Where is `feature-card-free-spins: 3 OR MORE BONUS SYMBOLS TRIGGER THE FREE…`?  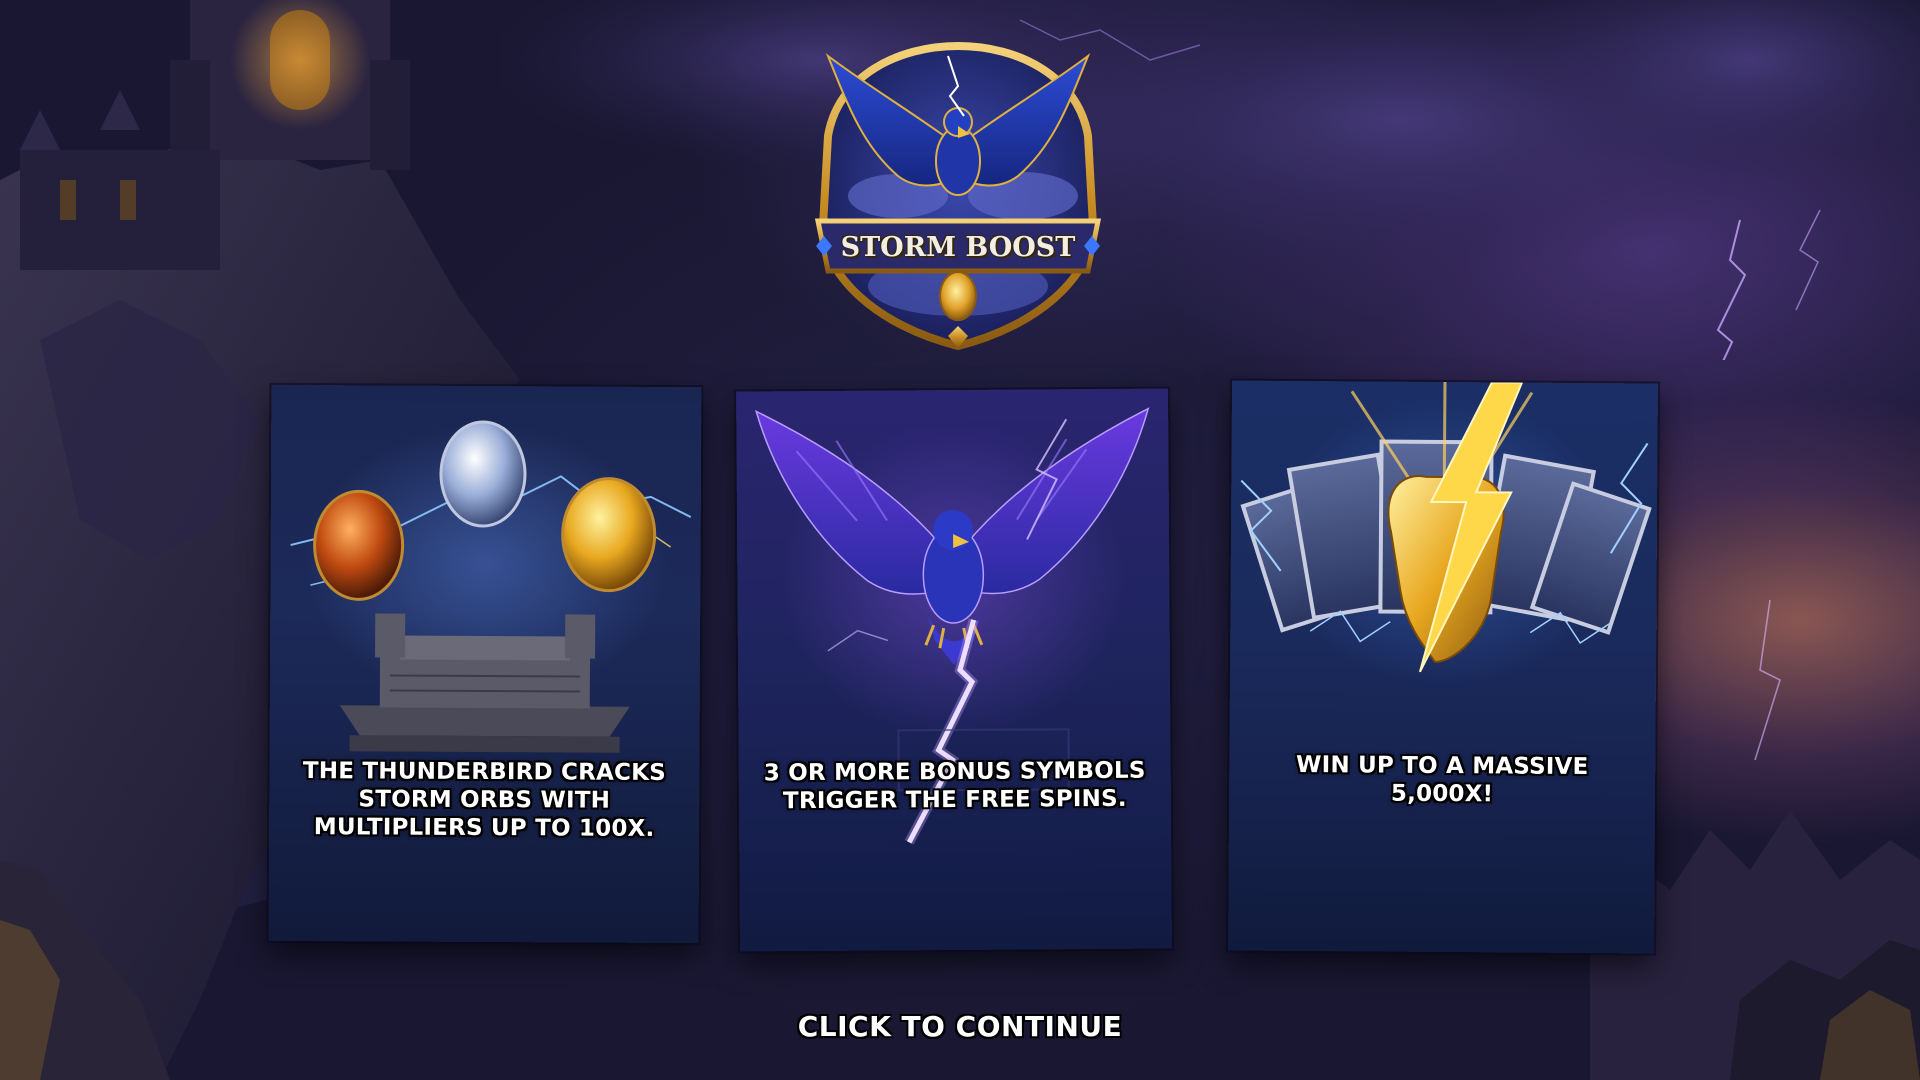
feature-card-free-spins: 3 OR MORE BONUS SYMBOLS TRIGGER THE FREE… is located at coordinates (954, 670).